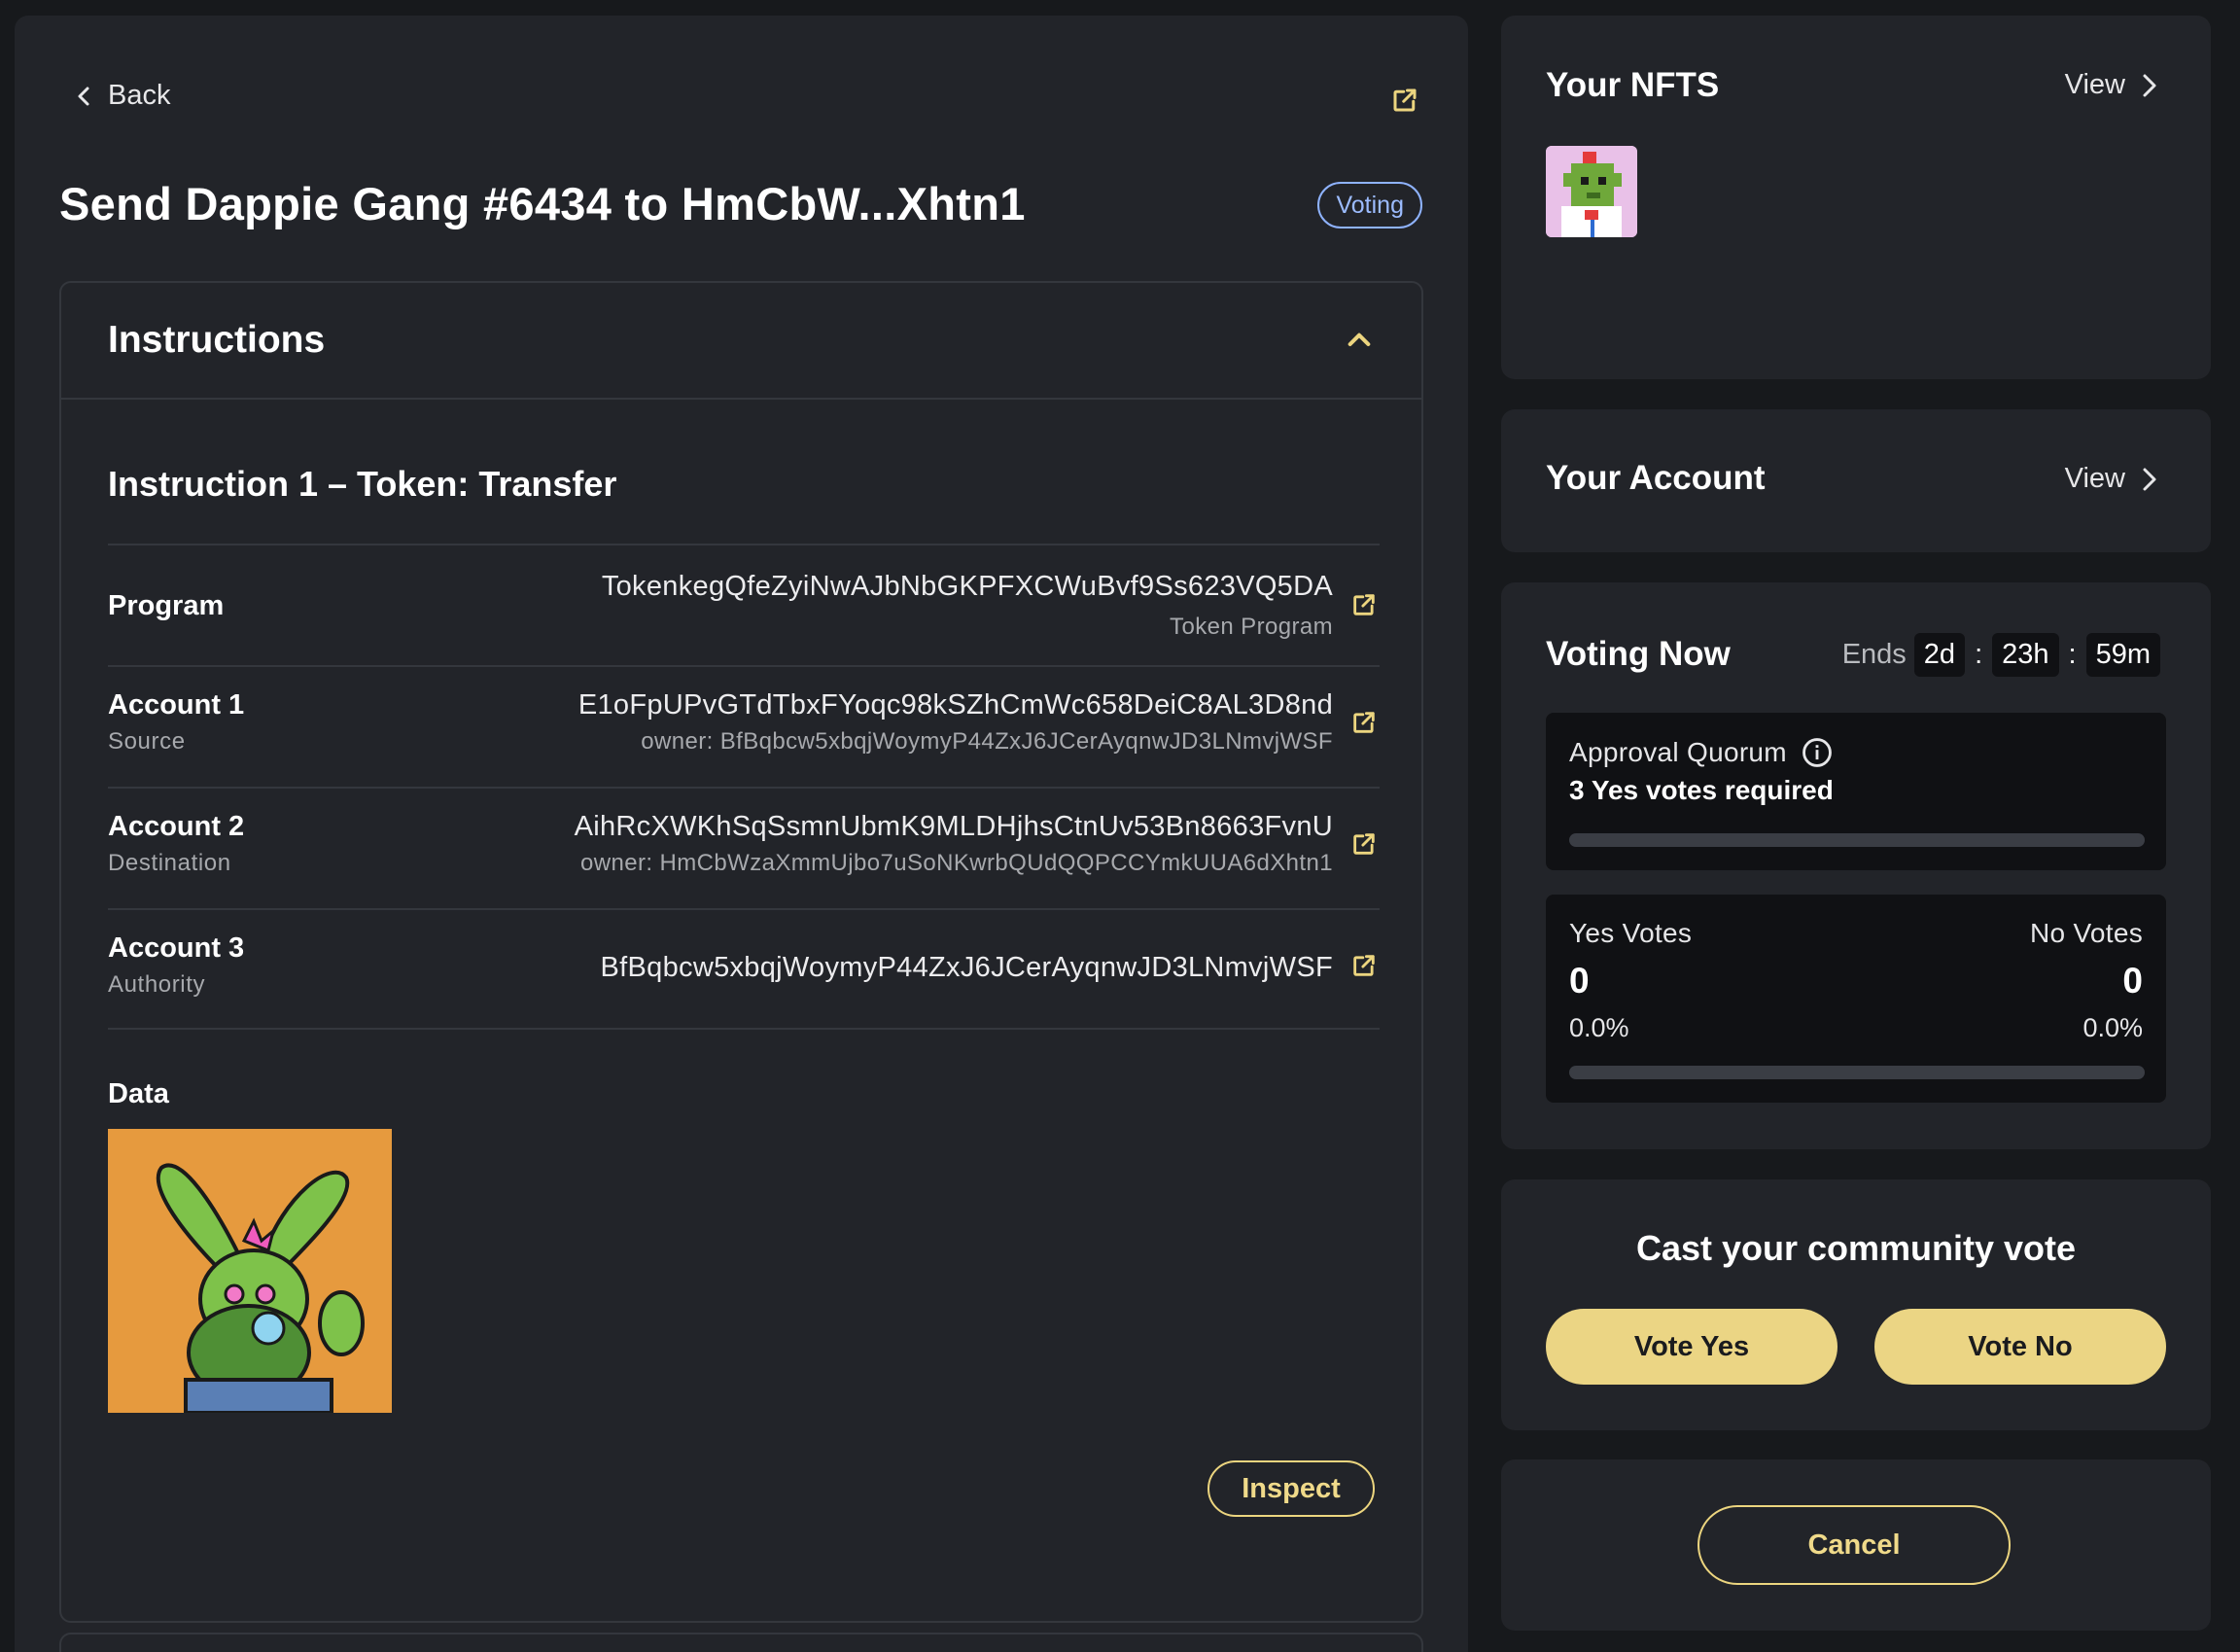 The height and width of the screenshot is (1652, 2240). I want to click on no-votes: No Votes 0 0.0%, so click(2086, 980).